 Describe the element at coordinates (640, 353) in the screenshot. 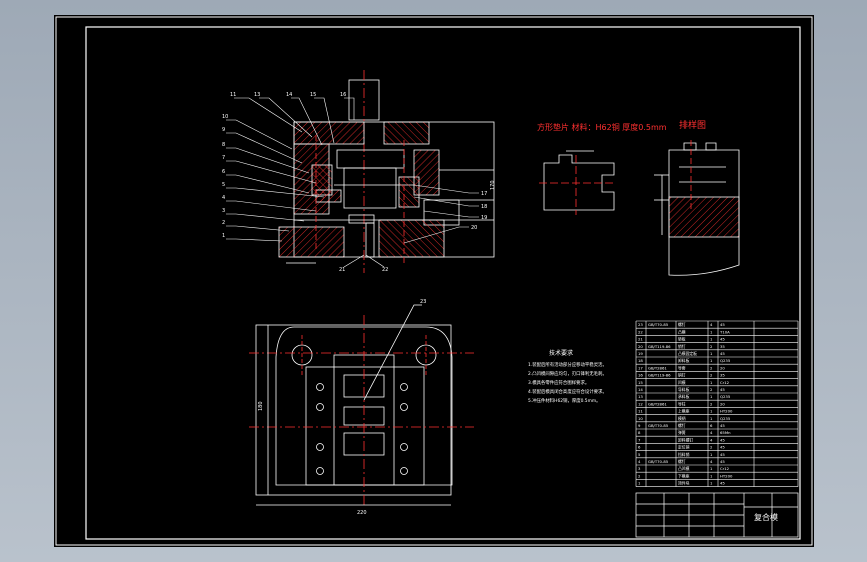

I see `bom-cell: 19` at that location.